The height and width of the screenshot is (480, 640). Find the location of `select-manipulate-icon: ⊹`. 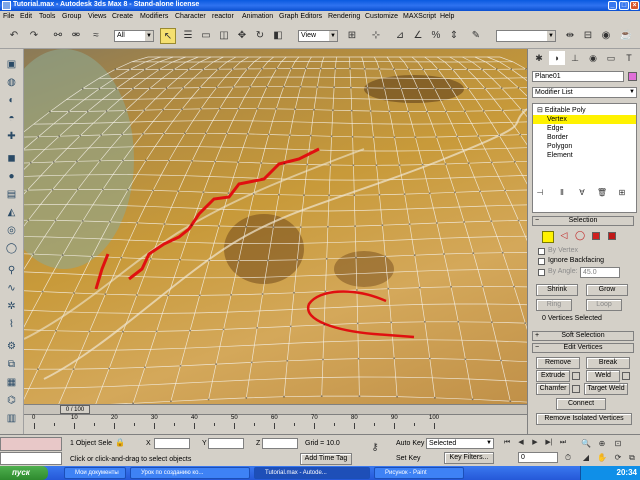

select-manipulate-icon: ⊹ is located at coordinates (376, 36).